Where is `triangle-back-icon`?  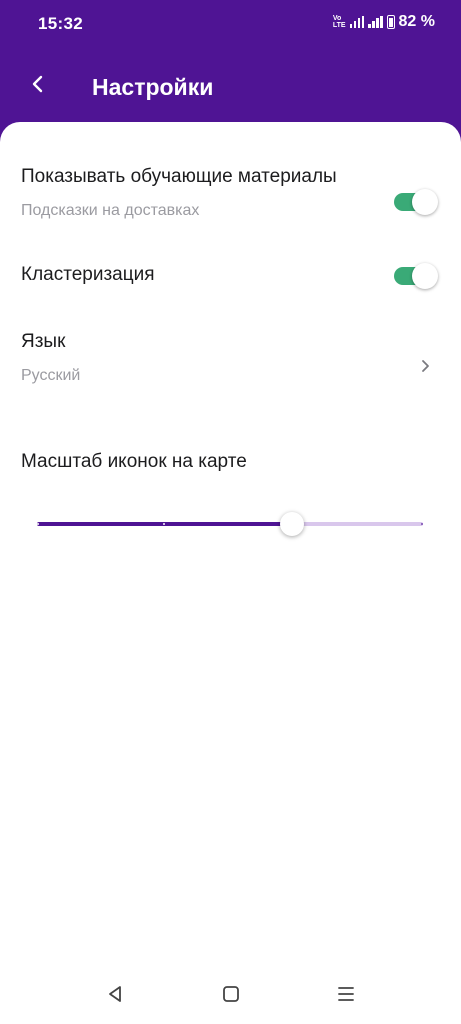 triangle-back-icon is located at coordinates (115, 994).